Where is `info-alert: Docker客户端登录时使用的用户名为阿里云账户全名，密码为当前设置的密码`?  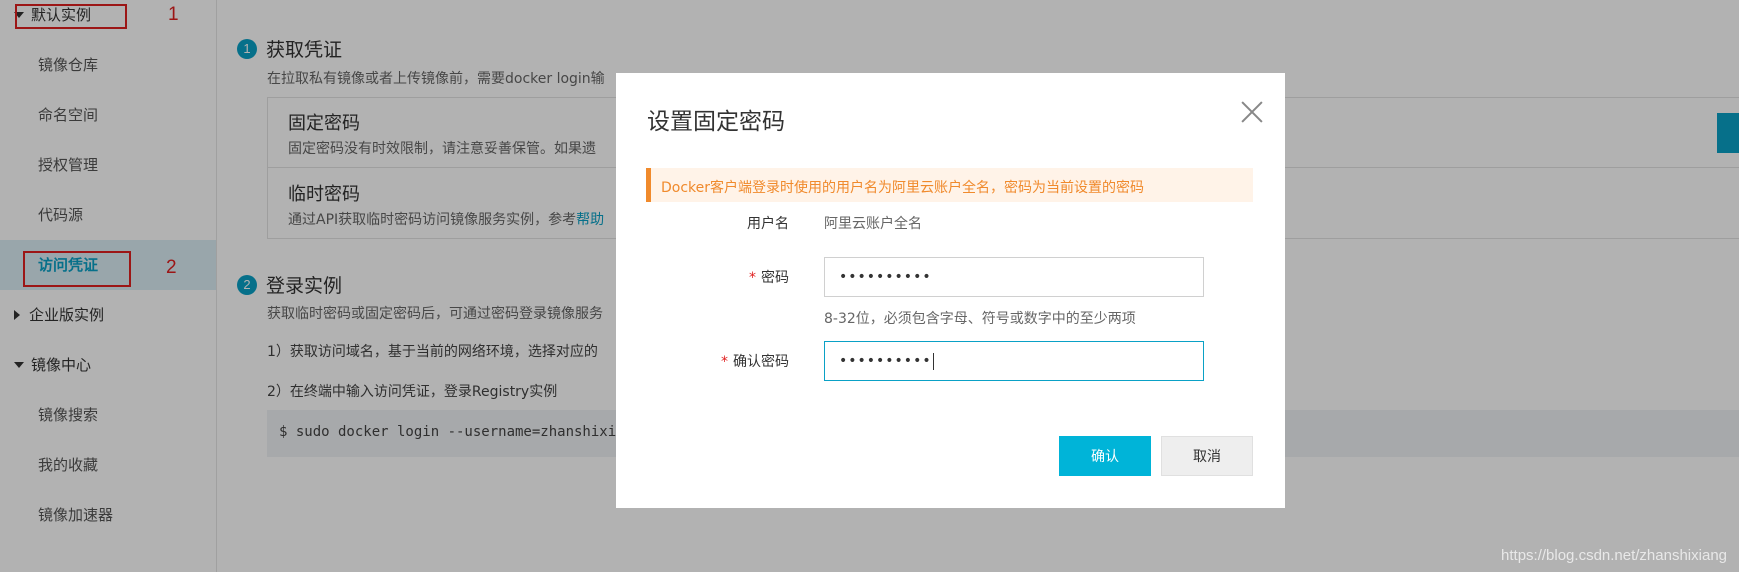
info-alert: Docker客户端登录时使用的用户名为阿里云账户全名，密码为当前设置的密码 is located at coordinates (949, 185).